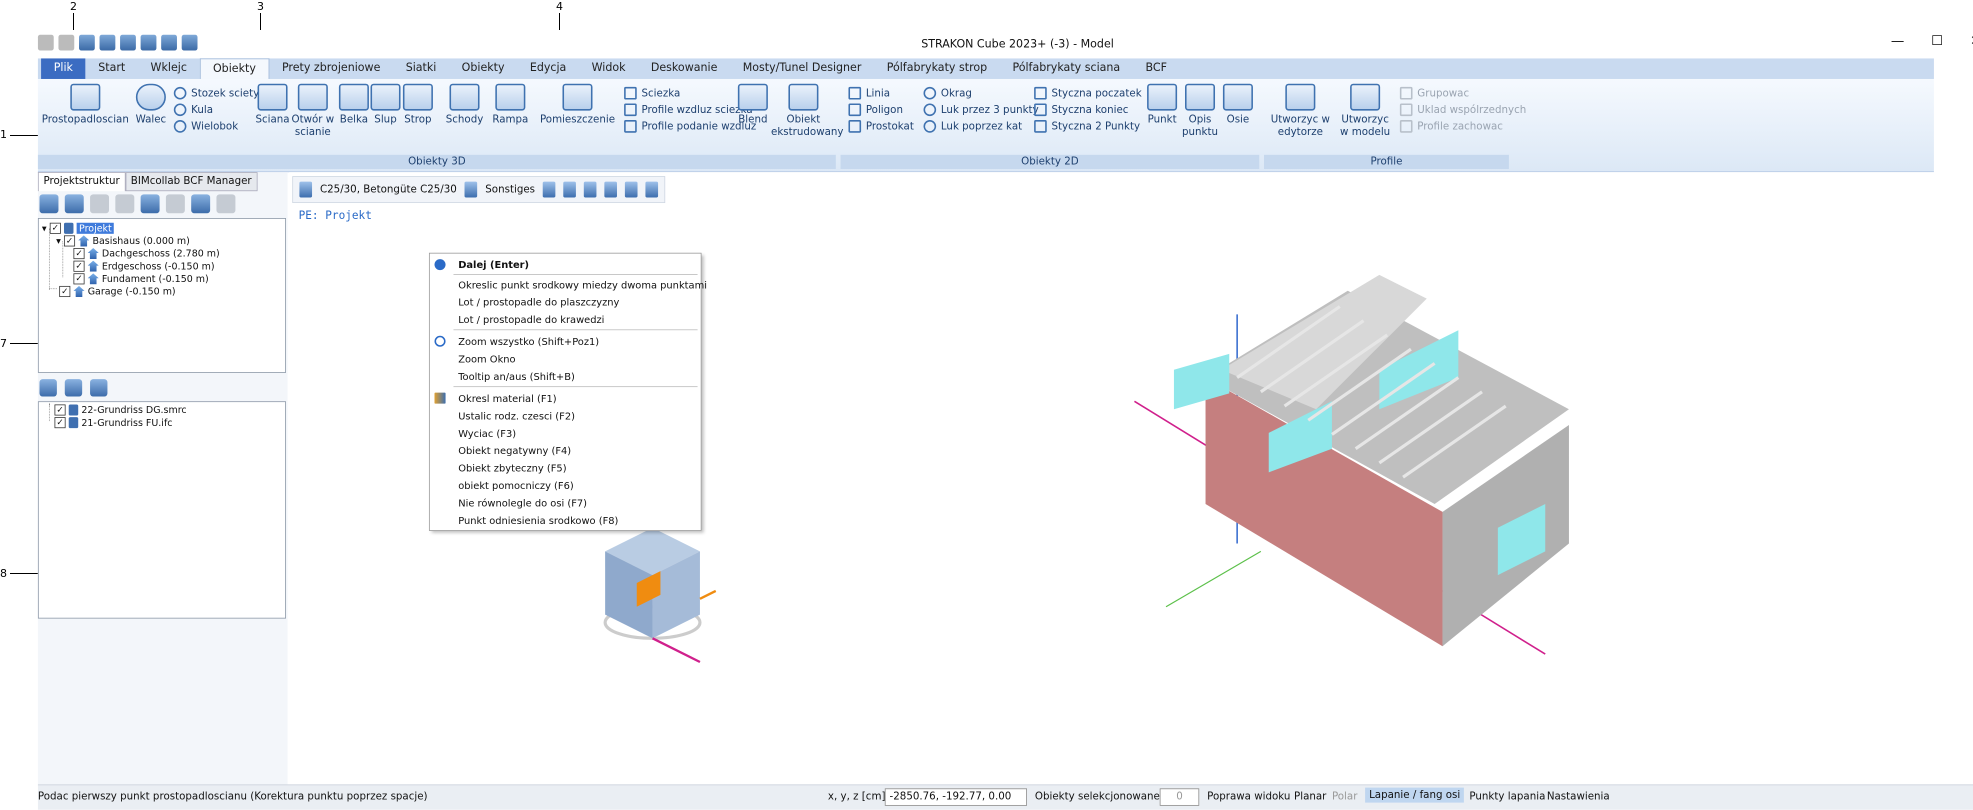 Image resolution: width=1973 pixels, height=810 pixels. Describe the element at coordinates (418, 105) in the screenshot. I see `strop-button: Strop` at that location.